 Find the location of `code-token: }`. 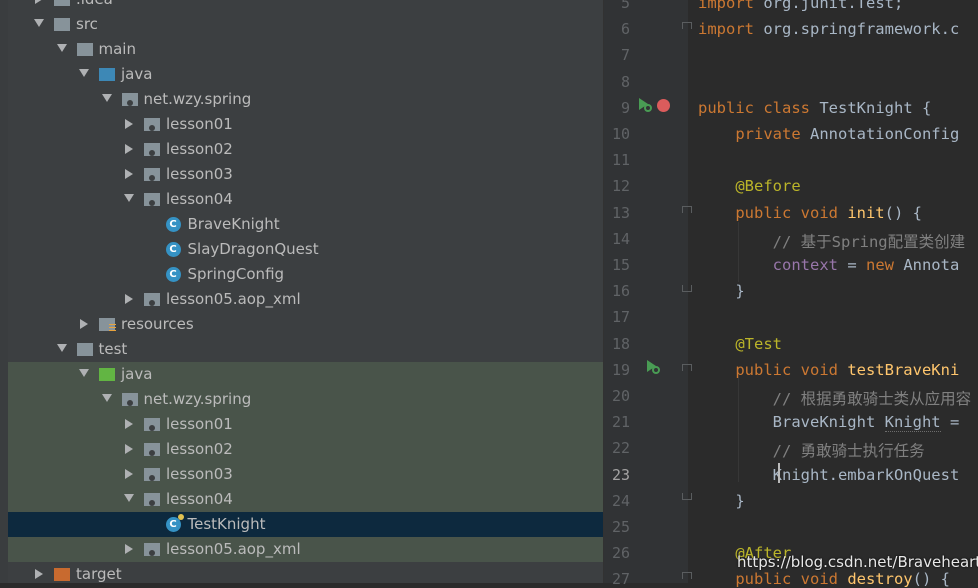

code-token: } is located at coordinates (721, 500).